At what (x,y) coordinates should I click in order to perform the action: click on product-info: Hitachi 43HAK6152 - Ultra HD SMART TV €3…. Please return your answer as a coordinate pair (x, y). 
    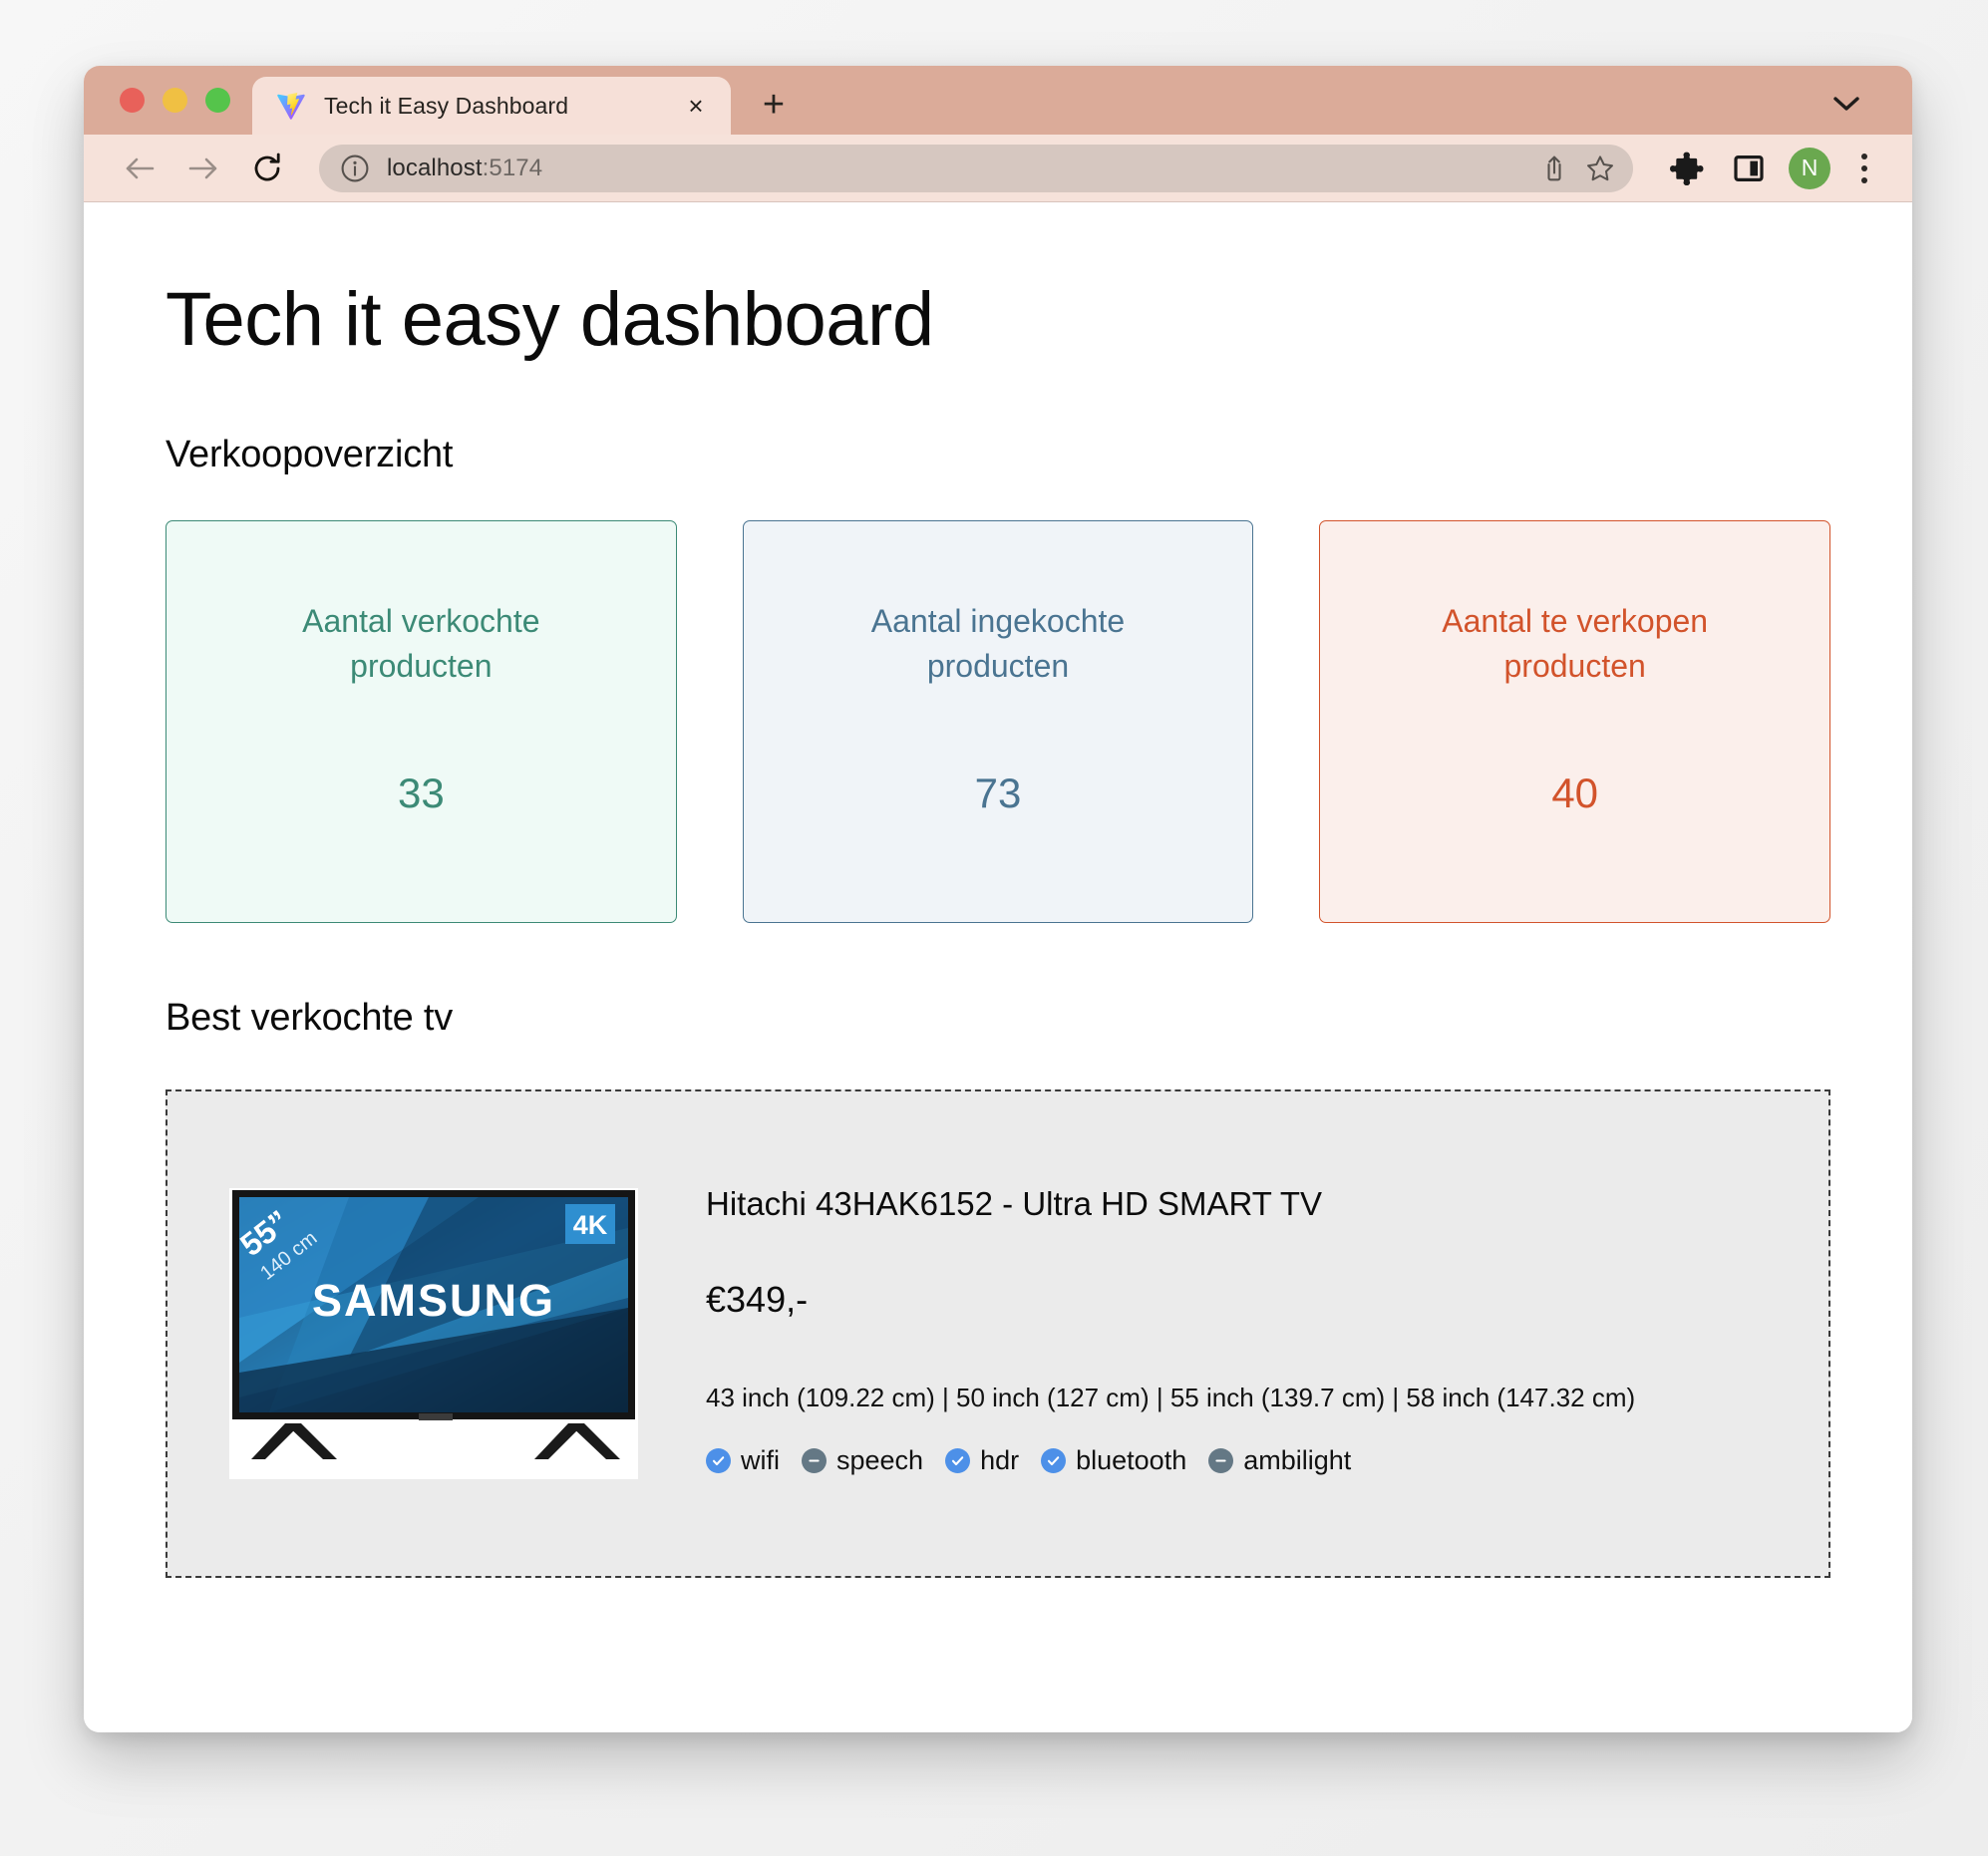
    Looking at the image, I should click on (1267, 1334).